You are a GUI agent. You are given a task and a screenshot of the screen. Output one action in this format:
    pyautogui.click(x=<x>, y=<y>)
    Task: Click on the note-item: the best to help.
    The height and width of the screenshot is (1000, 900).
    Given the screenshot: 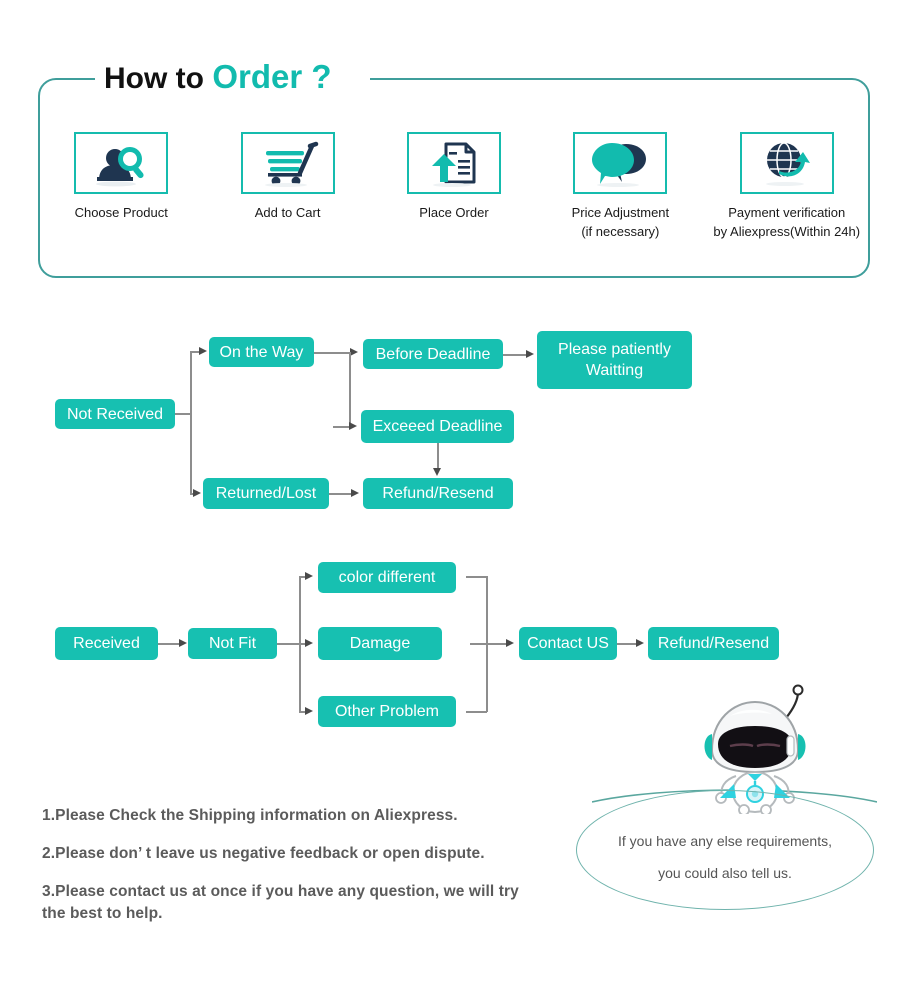 What is the action you would take?
    pyautogui.click(x=102, y=913)
    